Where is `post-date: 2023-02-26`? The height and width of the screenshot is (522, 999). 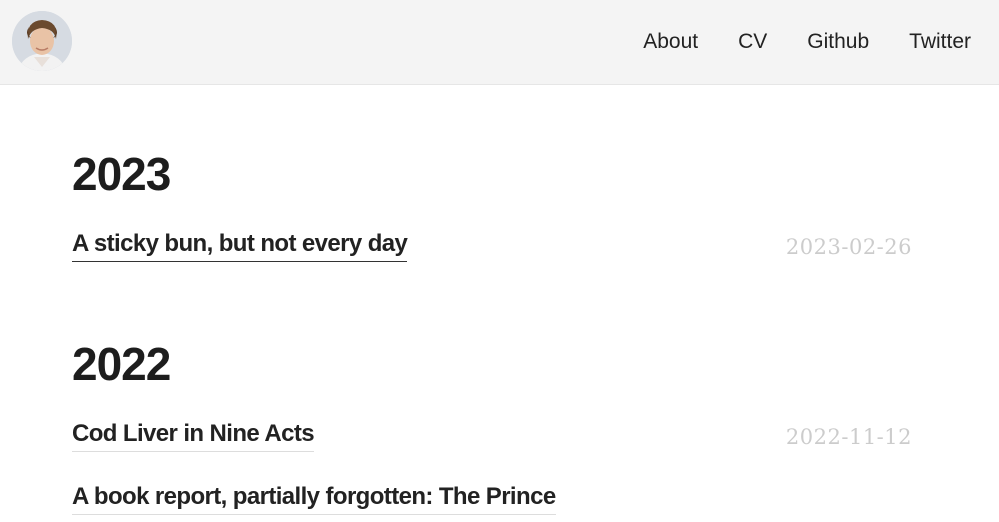
post-date: 2023-02-26 is located at coordinates (848, 247).